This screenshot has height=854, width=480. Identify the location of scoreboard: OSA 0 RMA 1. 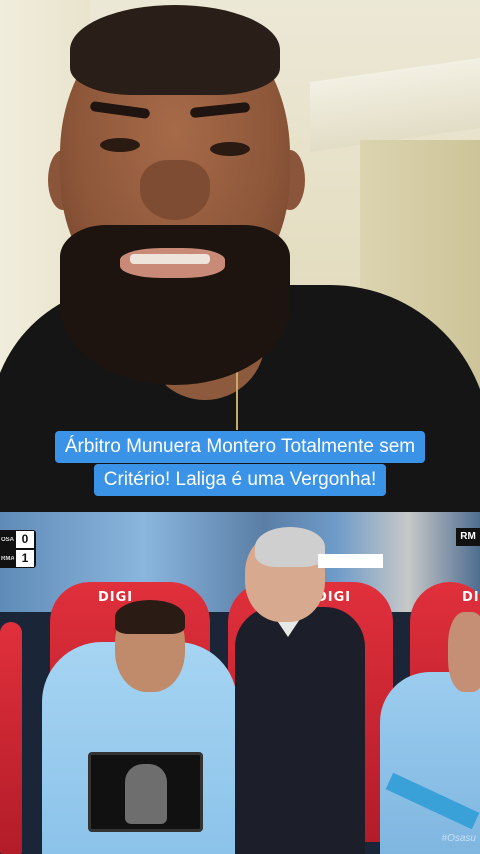
(18, 549).